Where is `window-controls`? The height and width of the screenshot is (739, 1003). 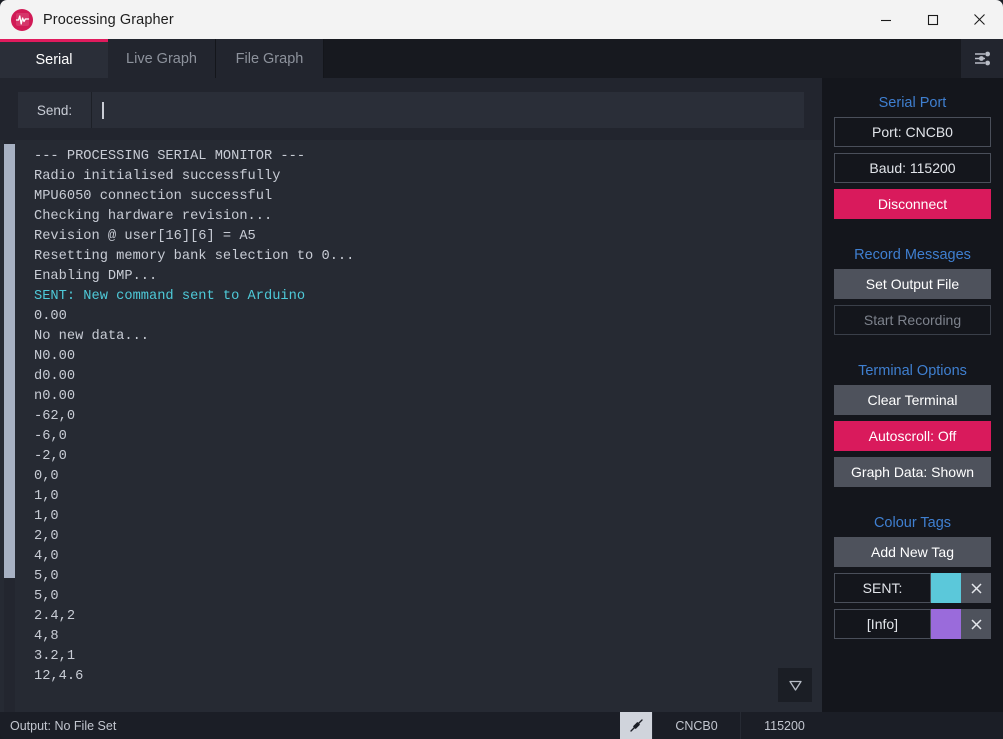 window-controls is located at coordinates (932, 19).